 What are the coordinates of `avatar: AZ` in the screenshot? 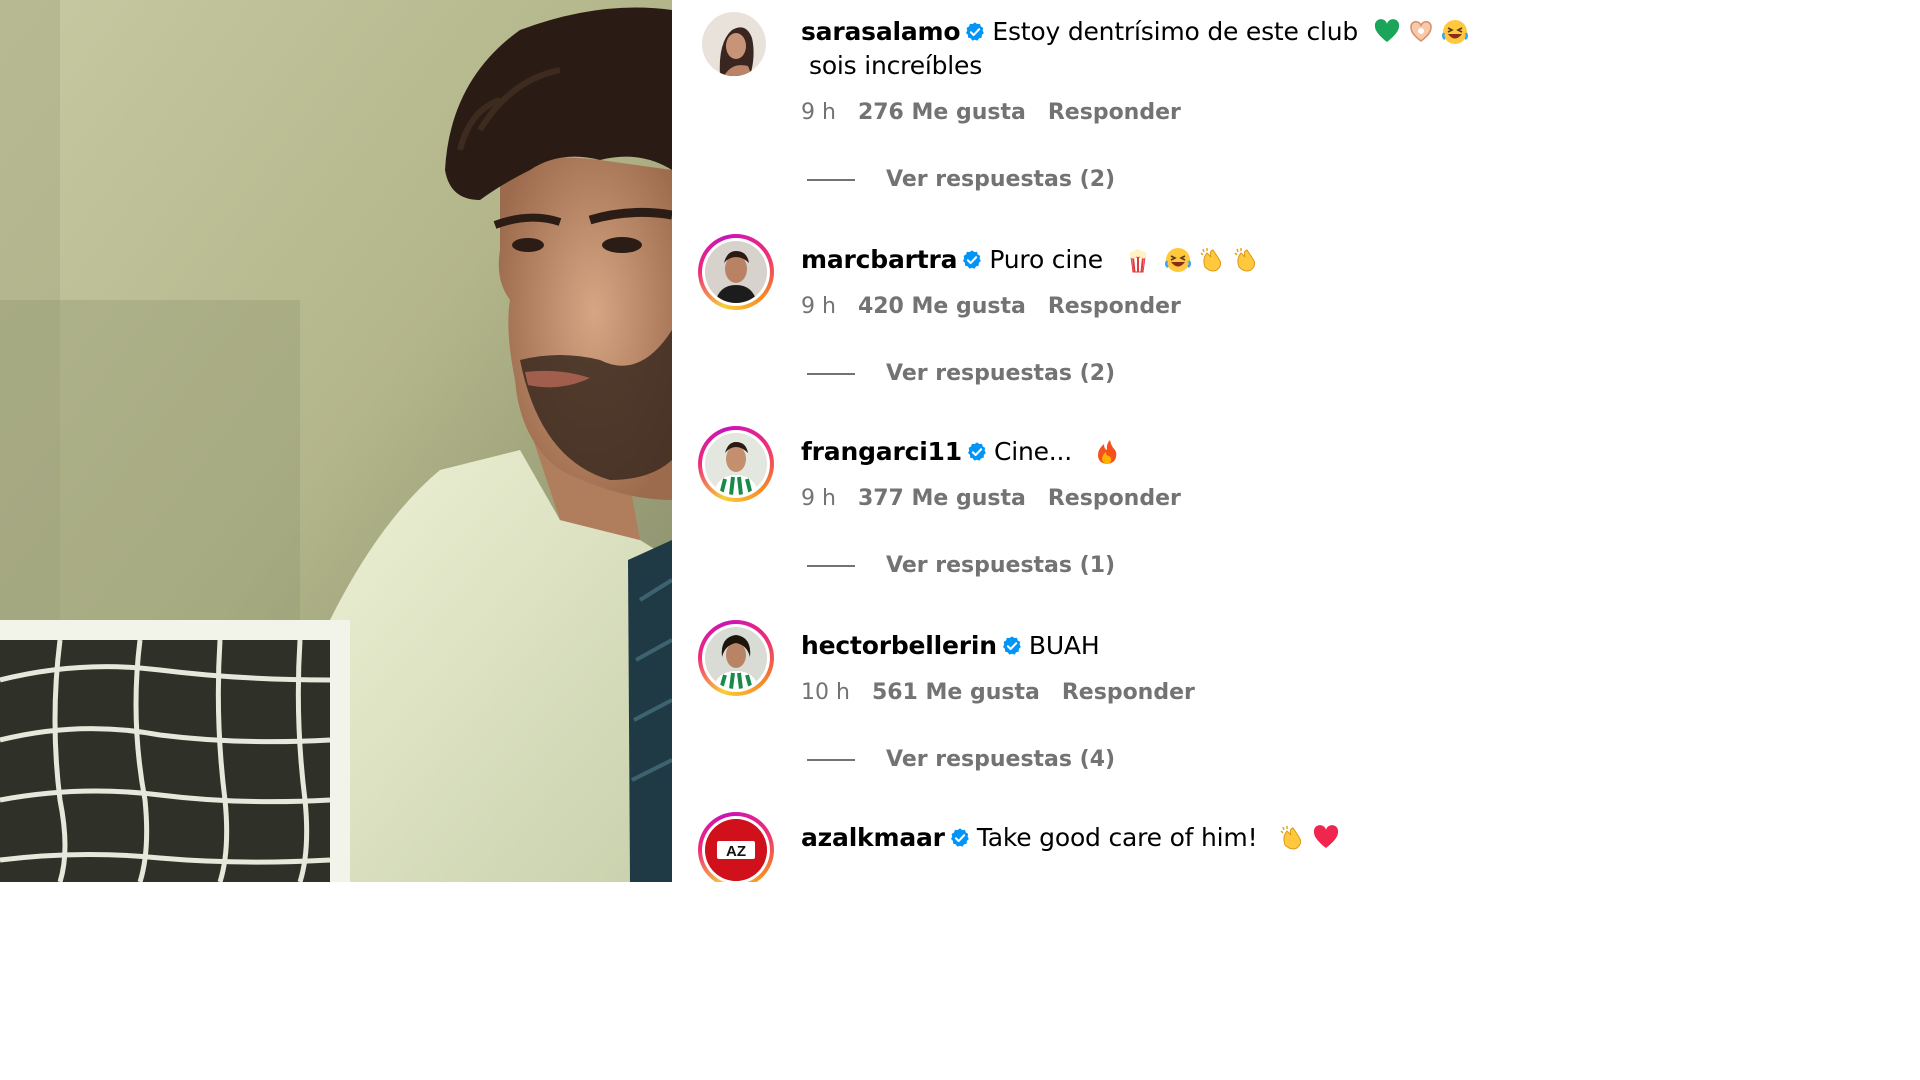 It's located at (736, 847).